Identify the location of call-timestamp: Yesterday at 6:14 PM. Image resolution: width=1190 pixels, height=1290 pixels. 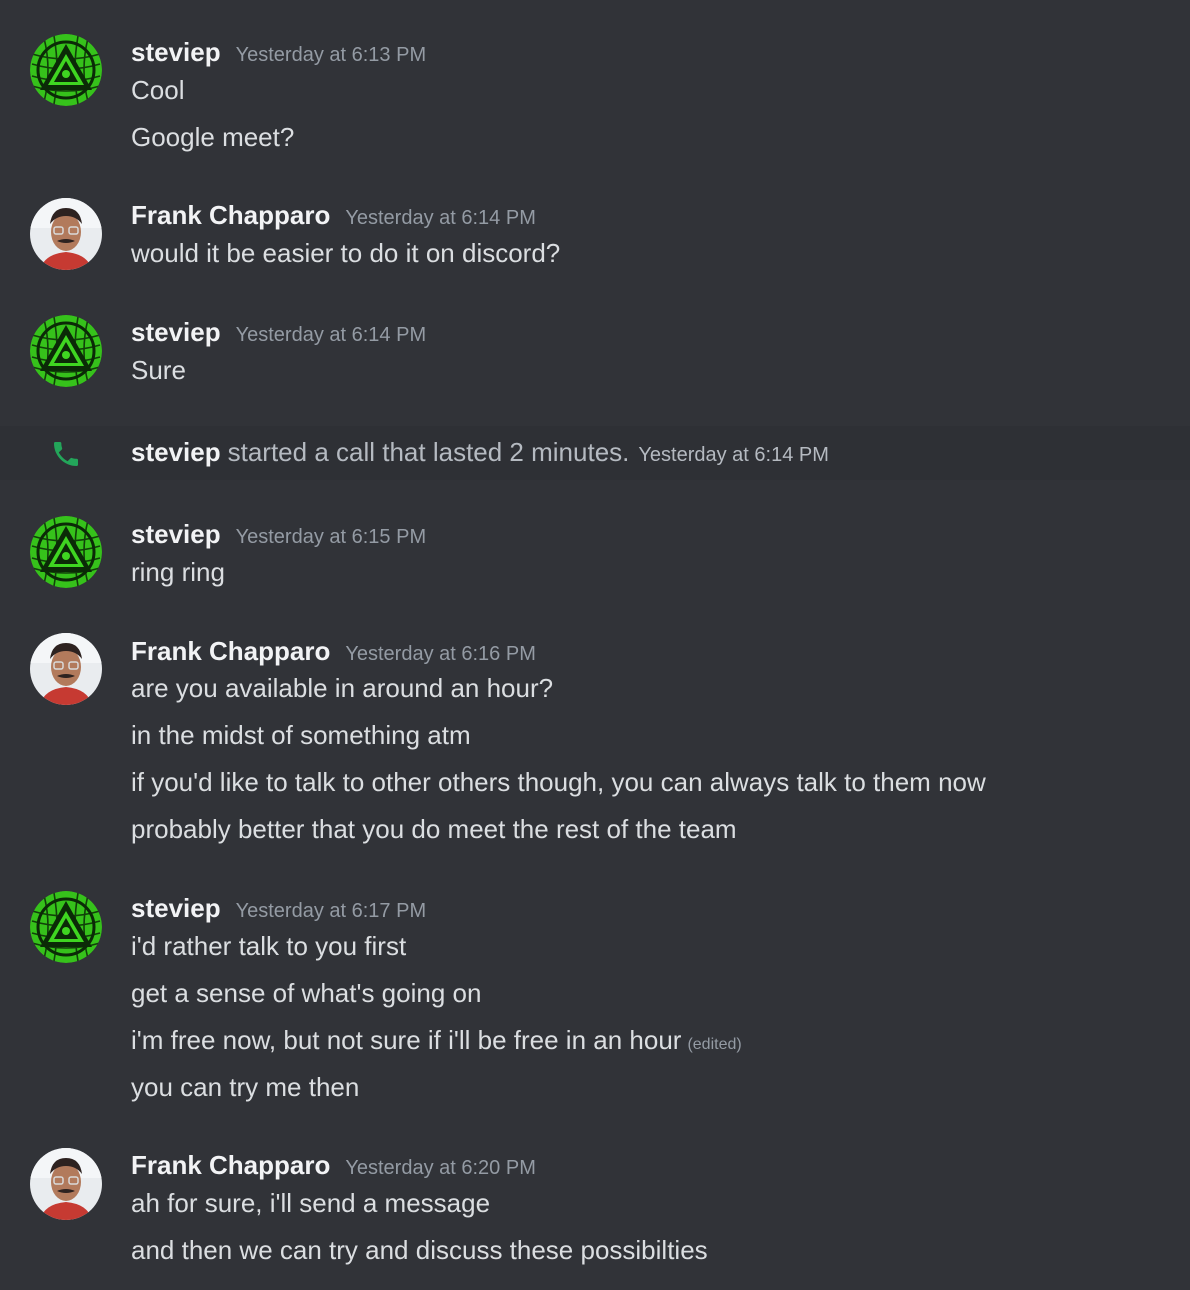
(733, 455).